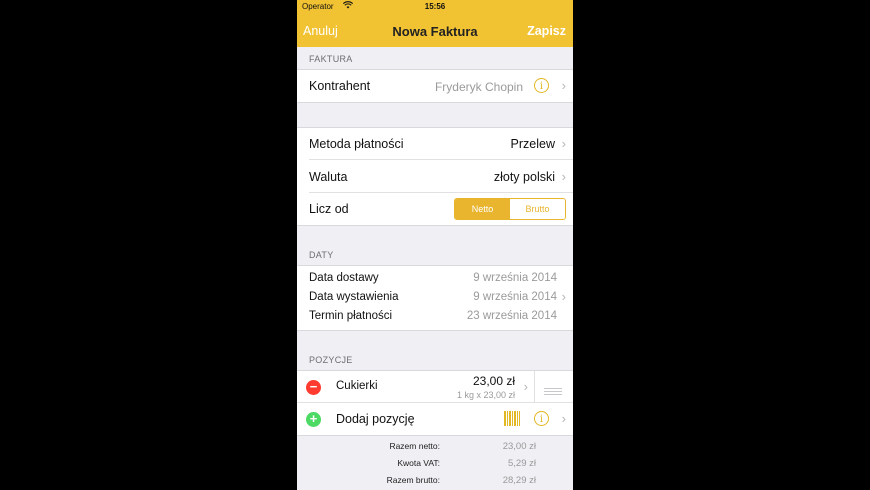 Image resolution: width=870 pixels, height=490 pixels. Describe the element at coordinates (485, 395) in the screenshot. I see `item-detail: 1 kg x 23,00 zł` at that location.